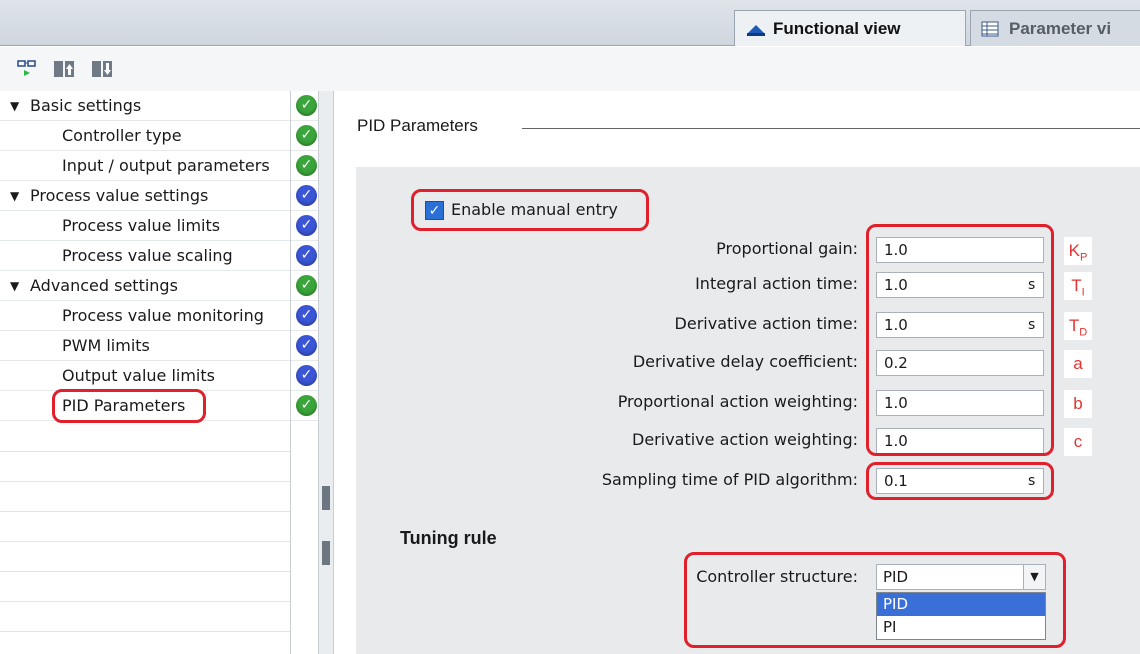 The width and height of the screenshot is (1140, 654). What do you see at coordinates (1078, 364) in the screenshot?
I see `parameter-symbol: a` at bounding box center [1078, 364].